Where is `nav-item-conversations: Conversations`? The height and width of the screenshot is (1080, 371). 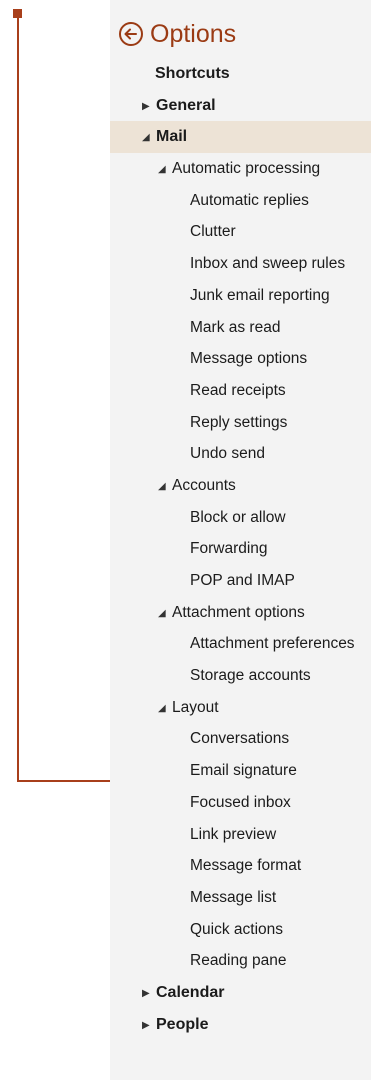 nav-item-conversations: Conversations is located at coordinates (240, 739).